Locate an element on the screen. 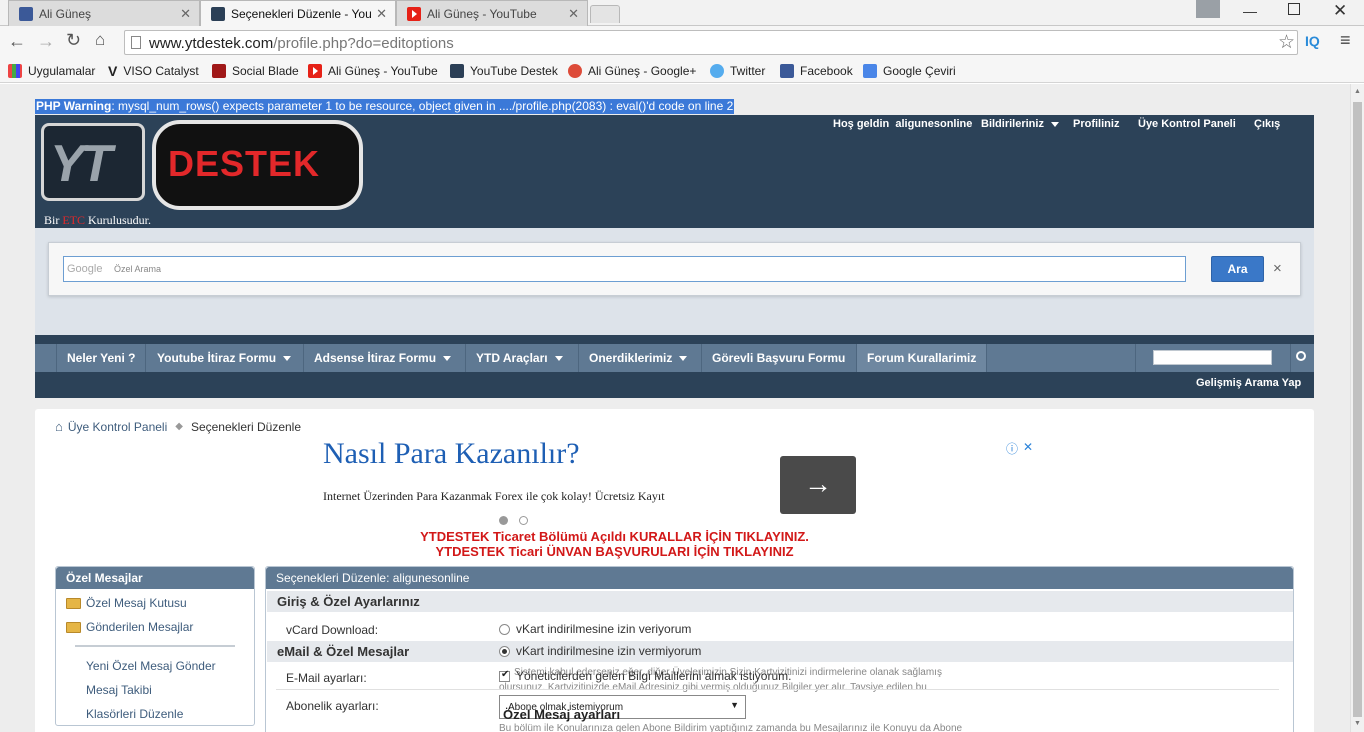 The width and height of the screenshot is (1364, 732). twitter-icon is located at coordinates (717, 71).